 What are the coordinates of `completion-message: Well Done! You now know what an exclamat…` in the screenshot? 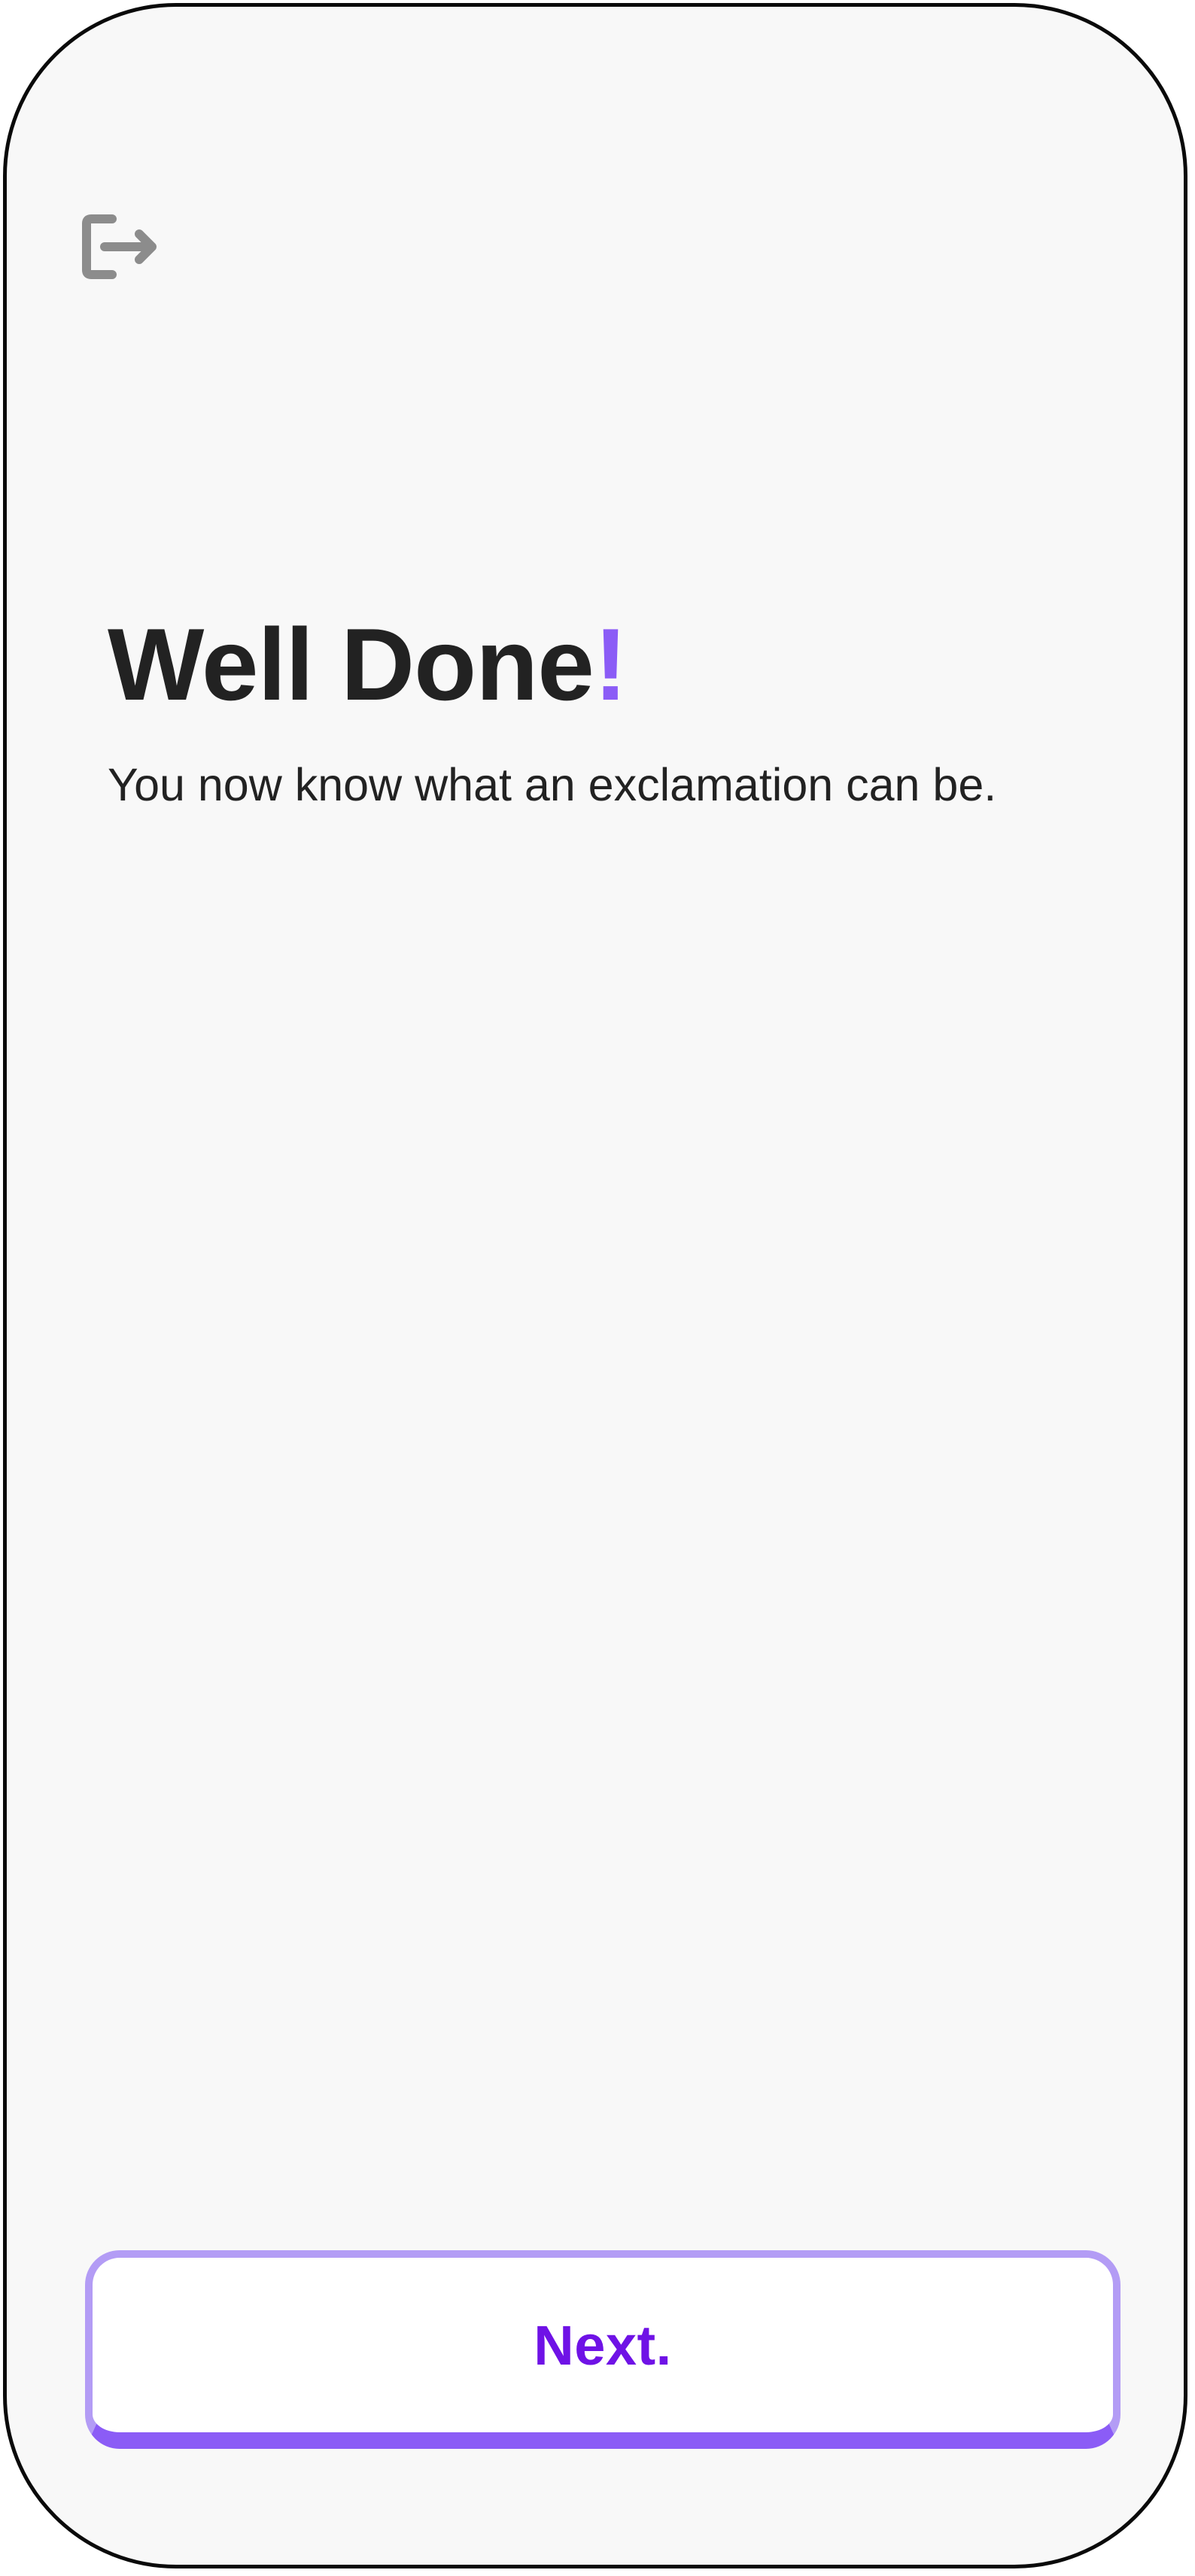 It's located at (608, 710).